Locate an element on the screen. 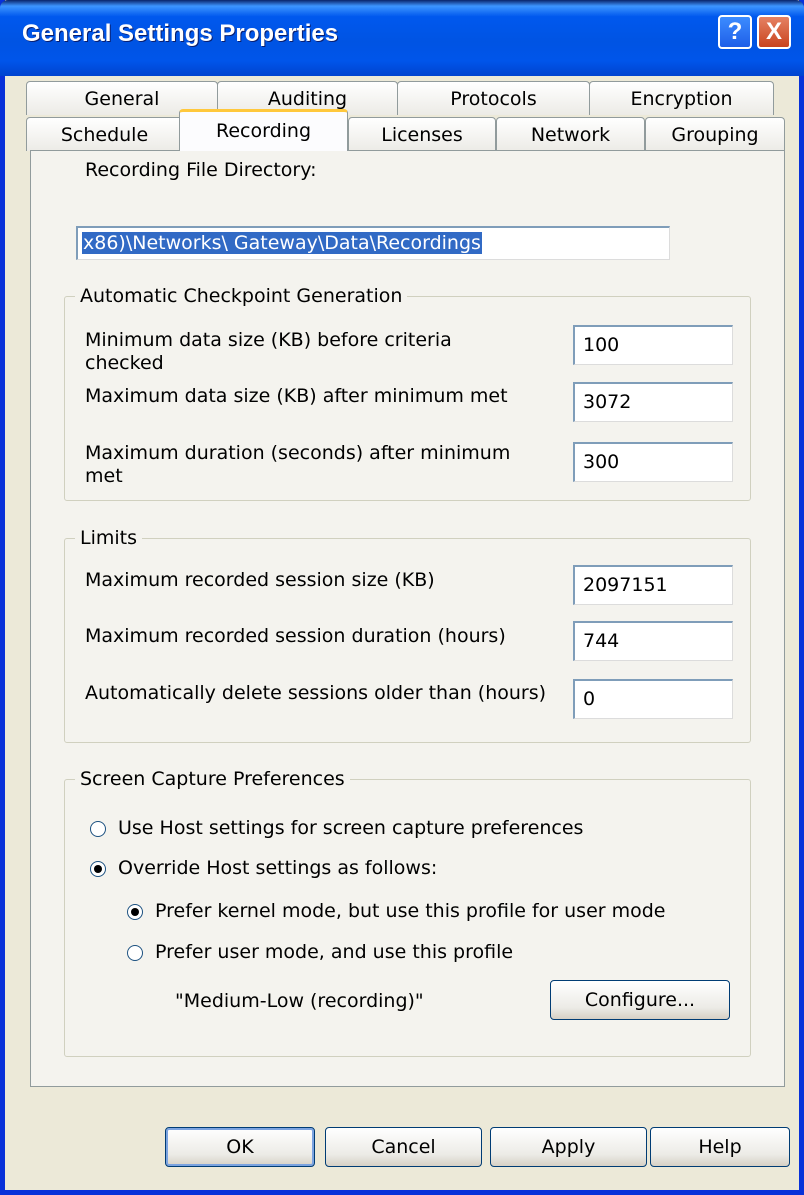  override-label: Override Host settings as follows: is located at coordinates (388, 868).